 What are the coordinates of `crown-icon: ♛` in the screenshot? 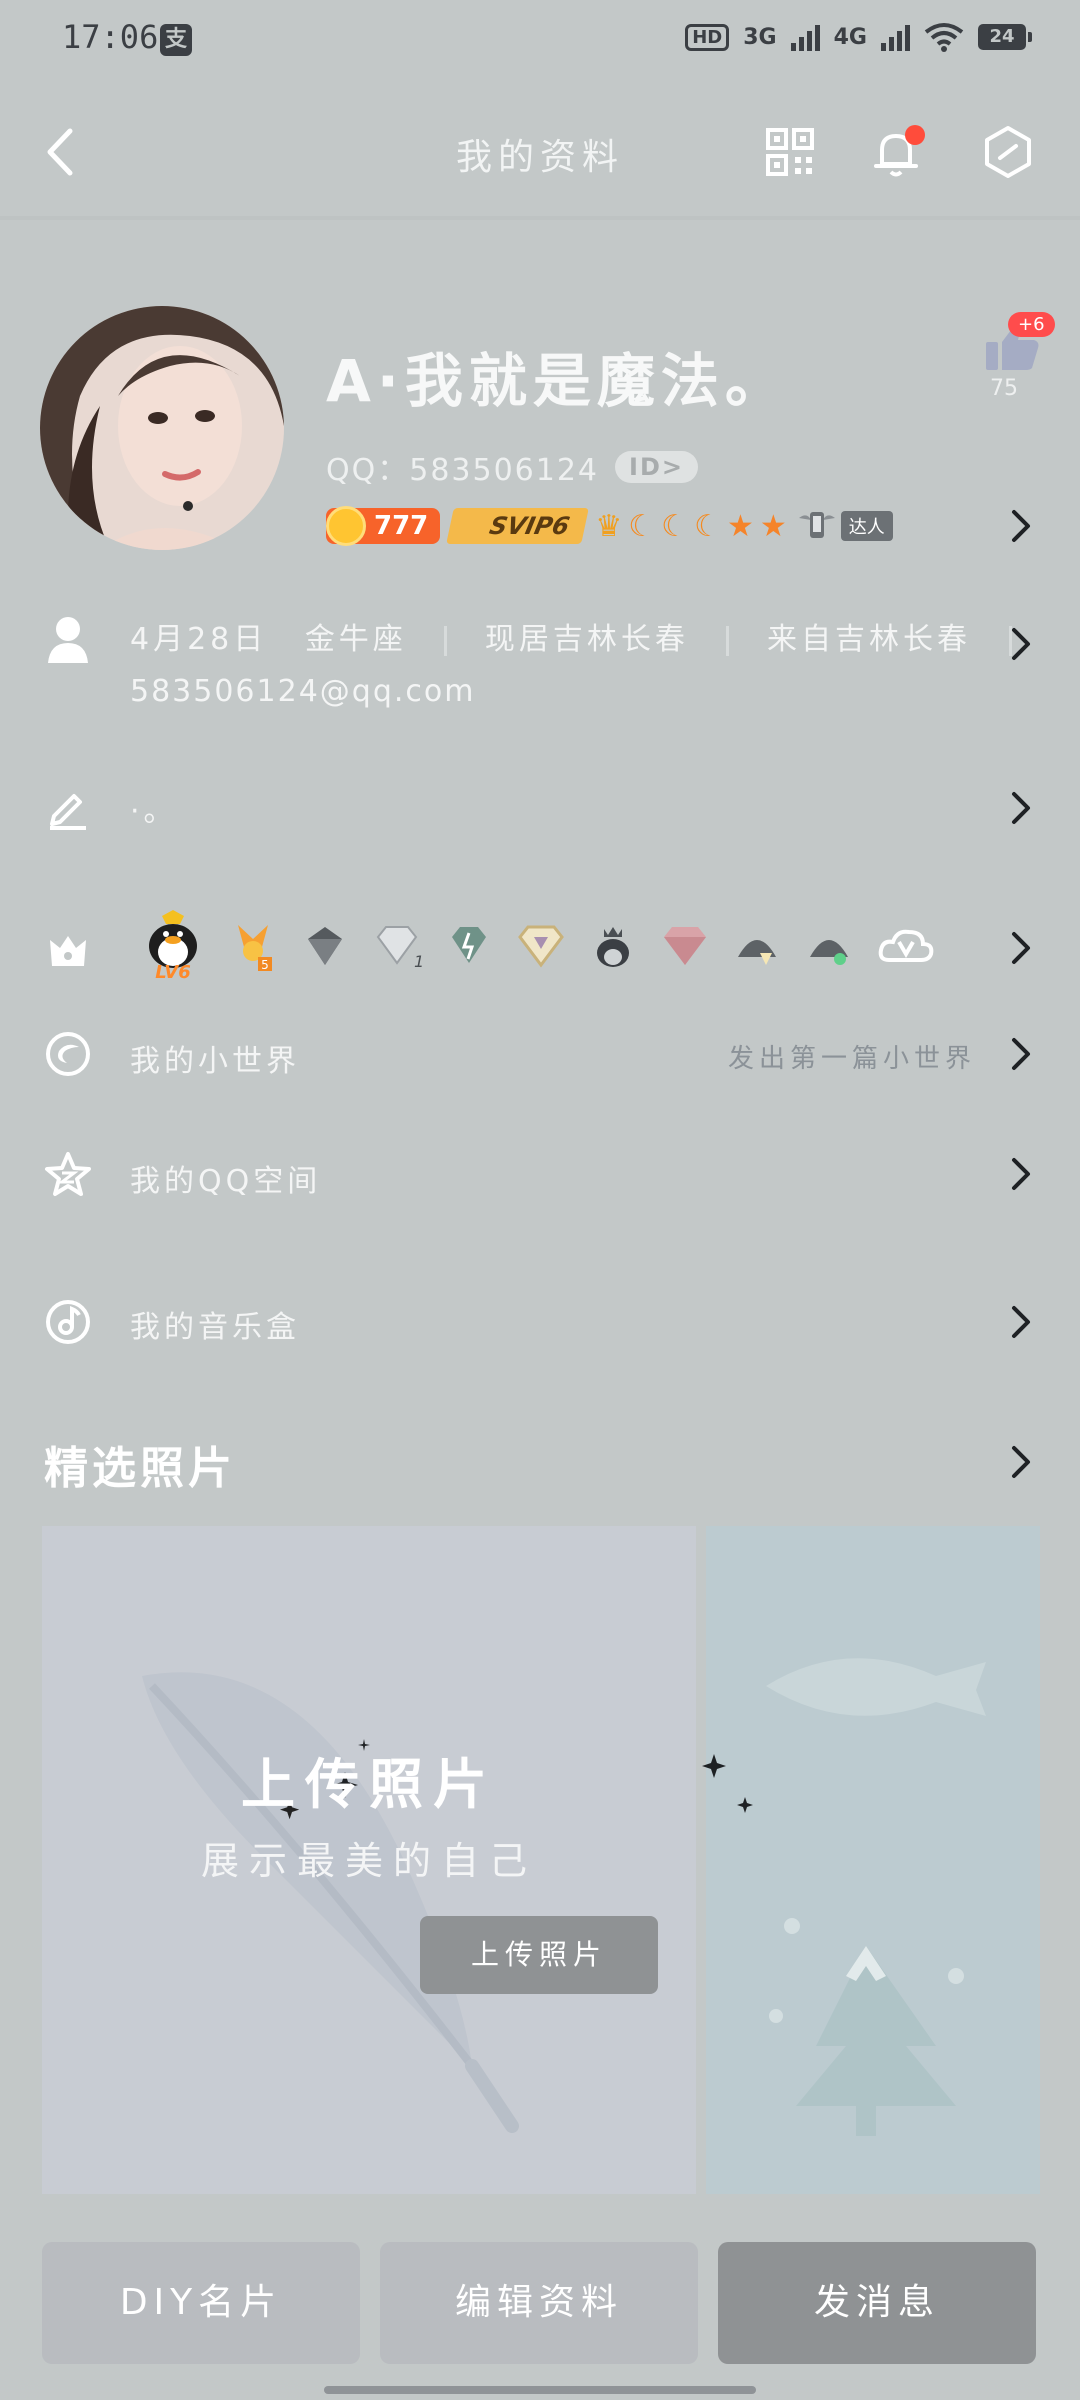 It's located at (609, 526).